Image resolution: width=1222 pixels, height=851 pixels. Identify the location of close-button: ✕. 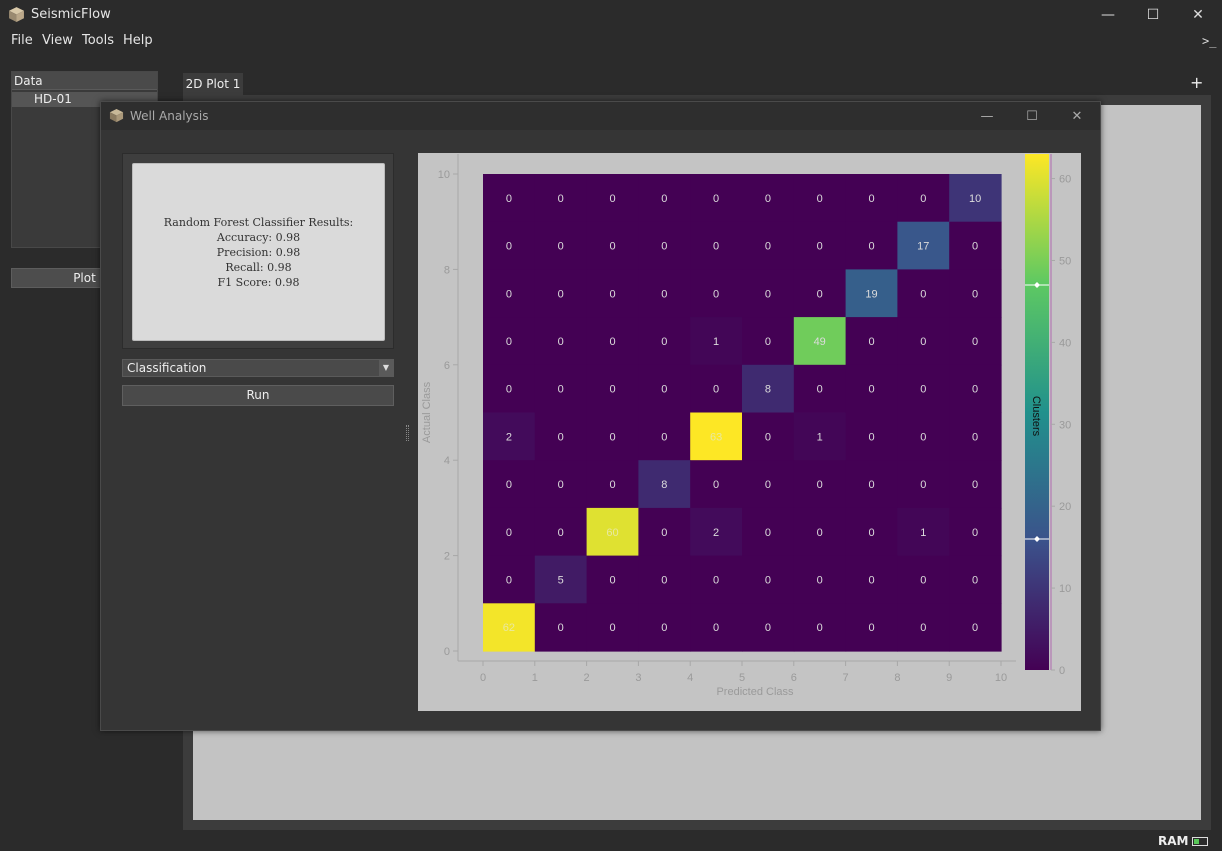
(1198, 15).